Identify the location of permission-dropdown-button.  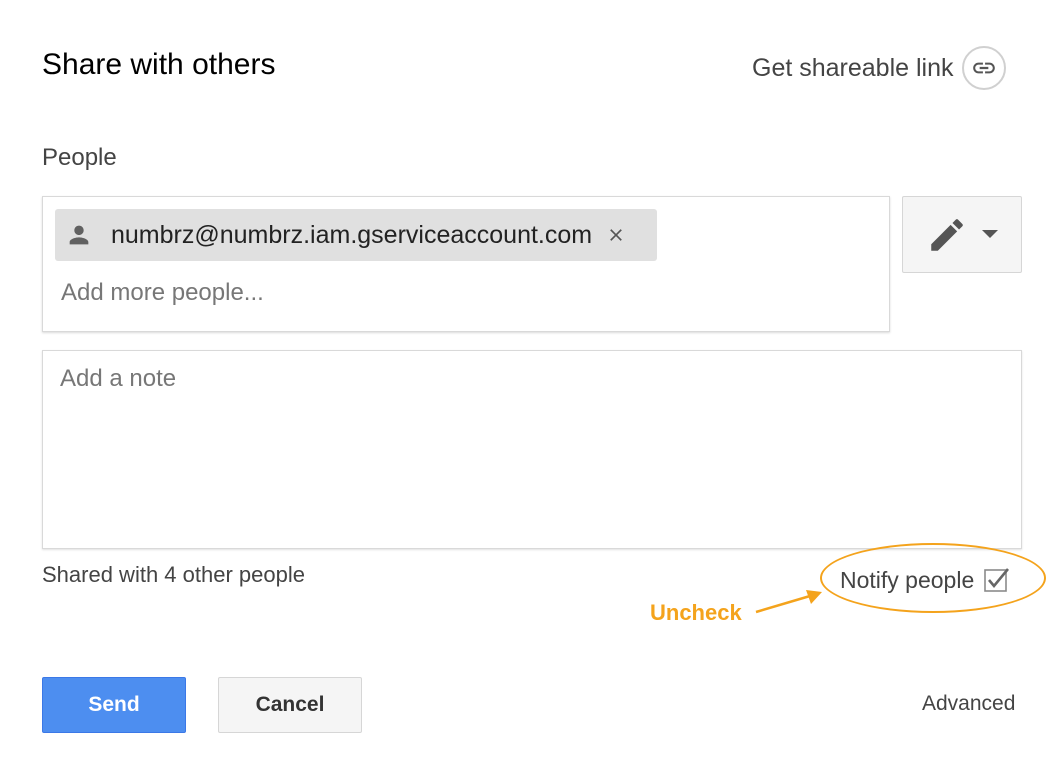
(962, 234).